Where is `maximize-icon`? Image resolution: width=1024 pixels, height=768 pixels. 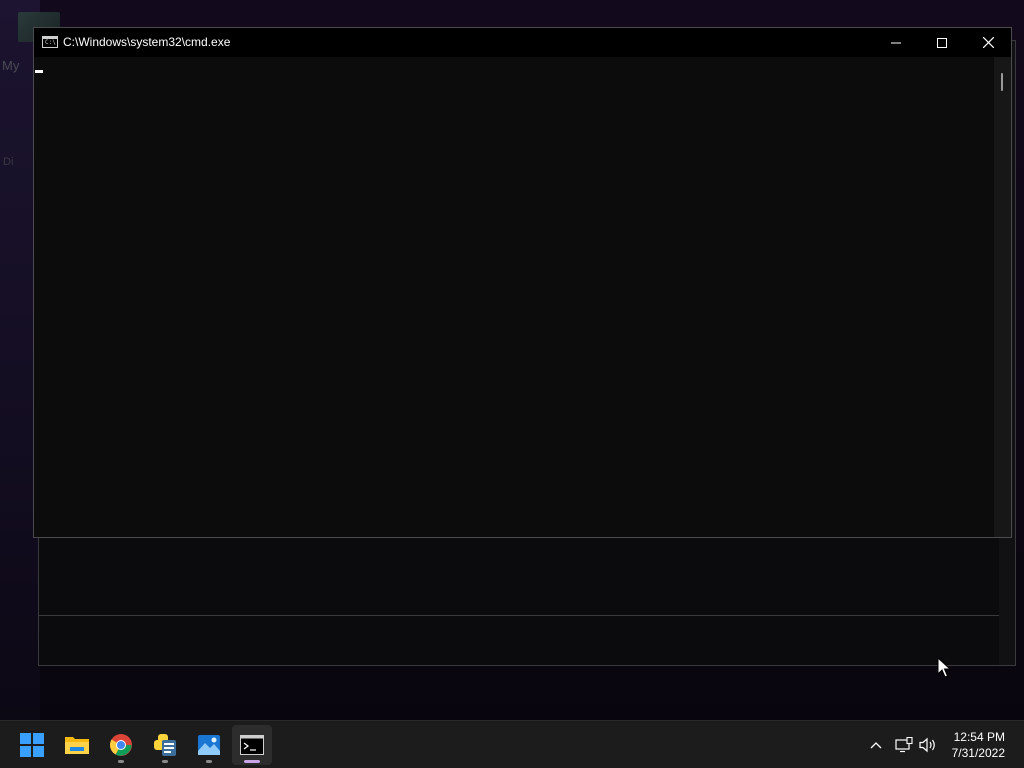 maximize-icon is located at coordinates (942, 42).